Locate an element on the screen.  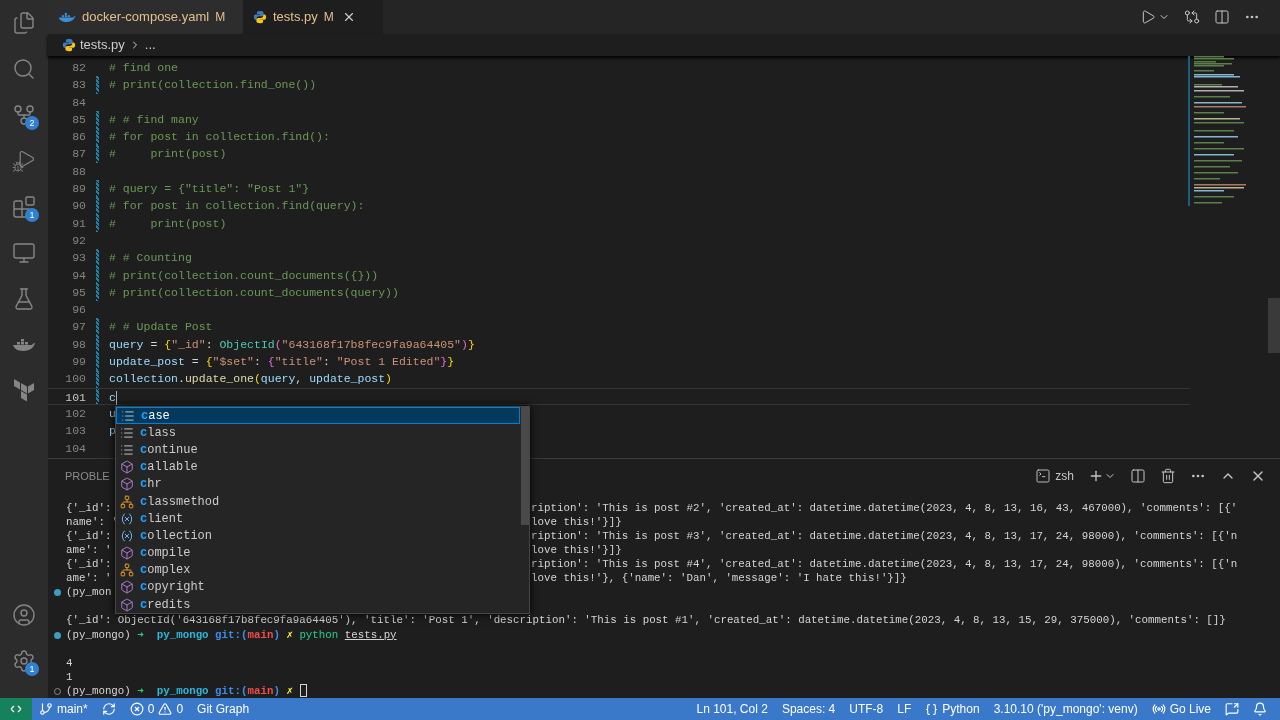
suggestion-item: continue is located at coordinates (318, 450).